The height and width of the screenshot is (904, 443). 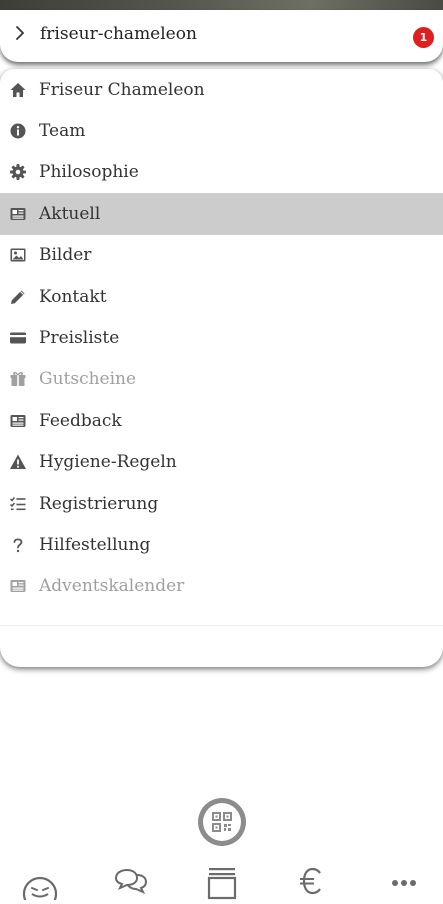 What do you see at coordinates (221, 544) in the screenshot?
I see `menu-item-hilfestellung: Hilfestellung` at bounding box center [221, 544].